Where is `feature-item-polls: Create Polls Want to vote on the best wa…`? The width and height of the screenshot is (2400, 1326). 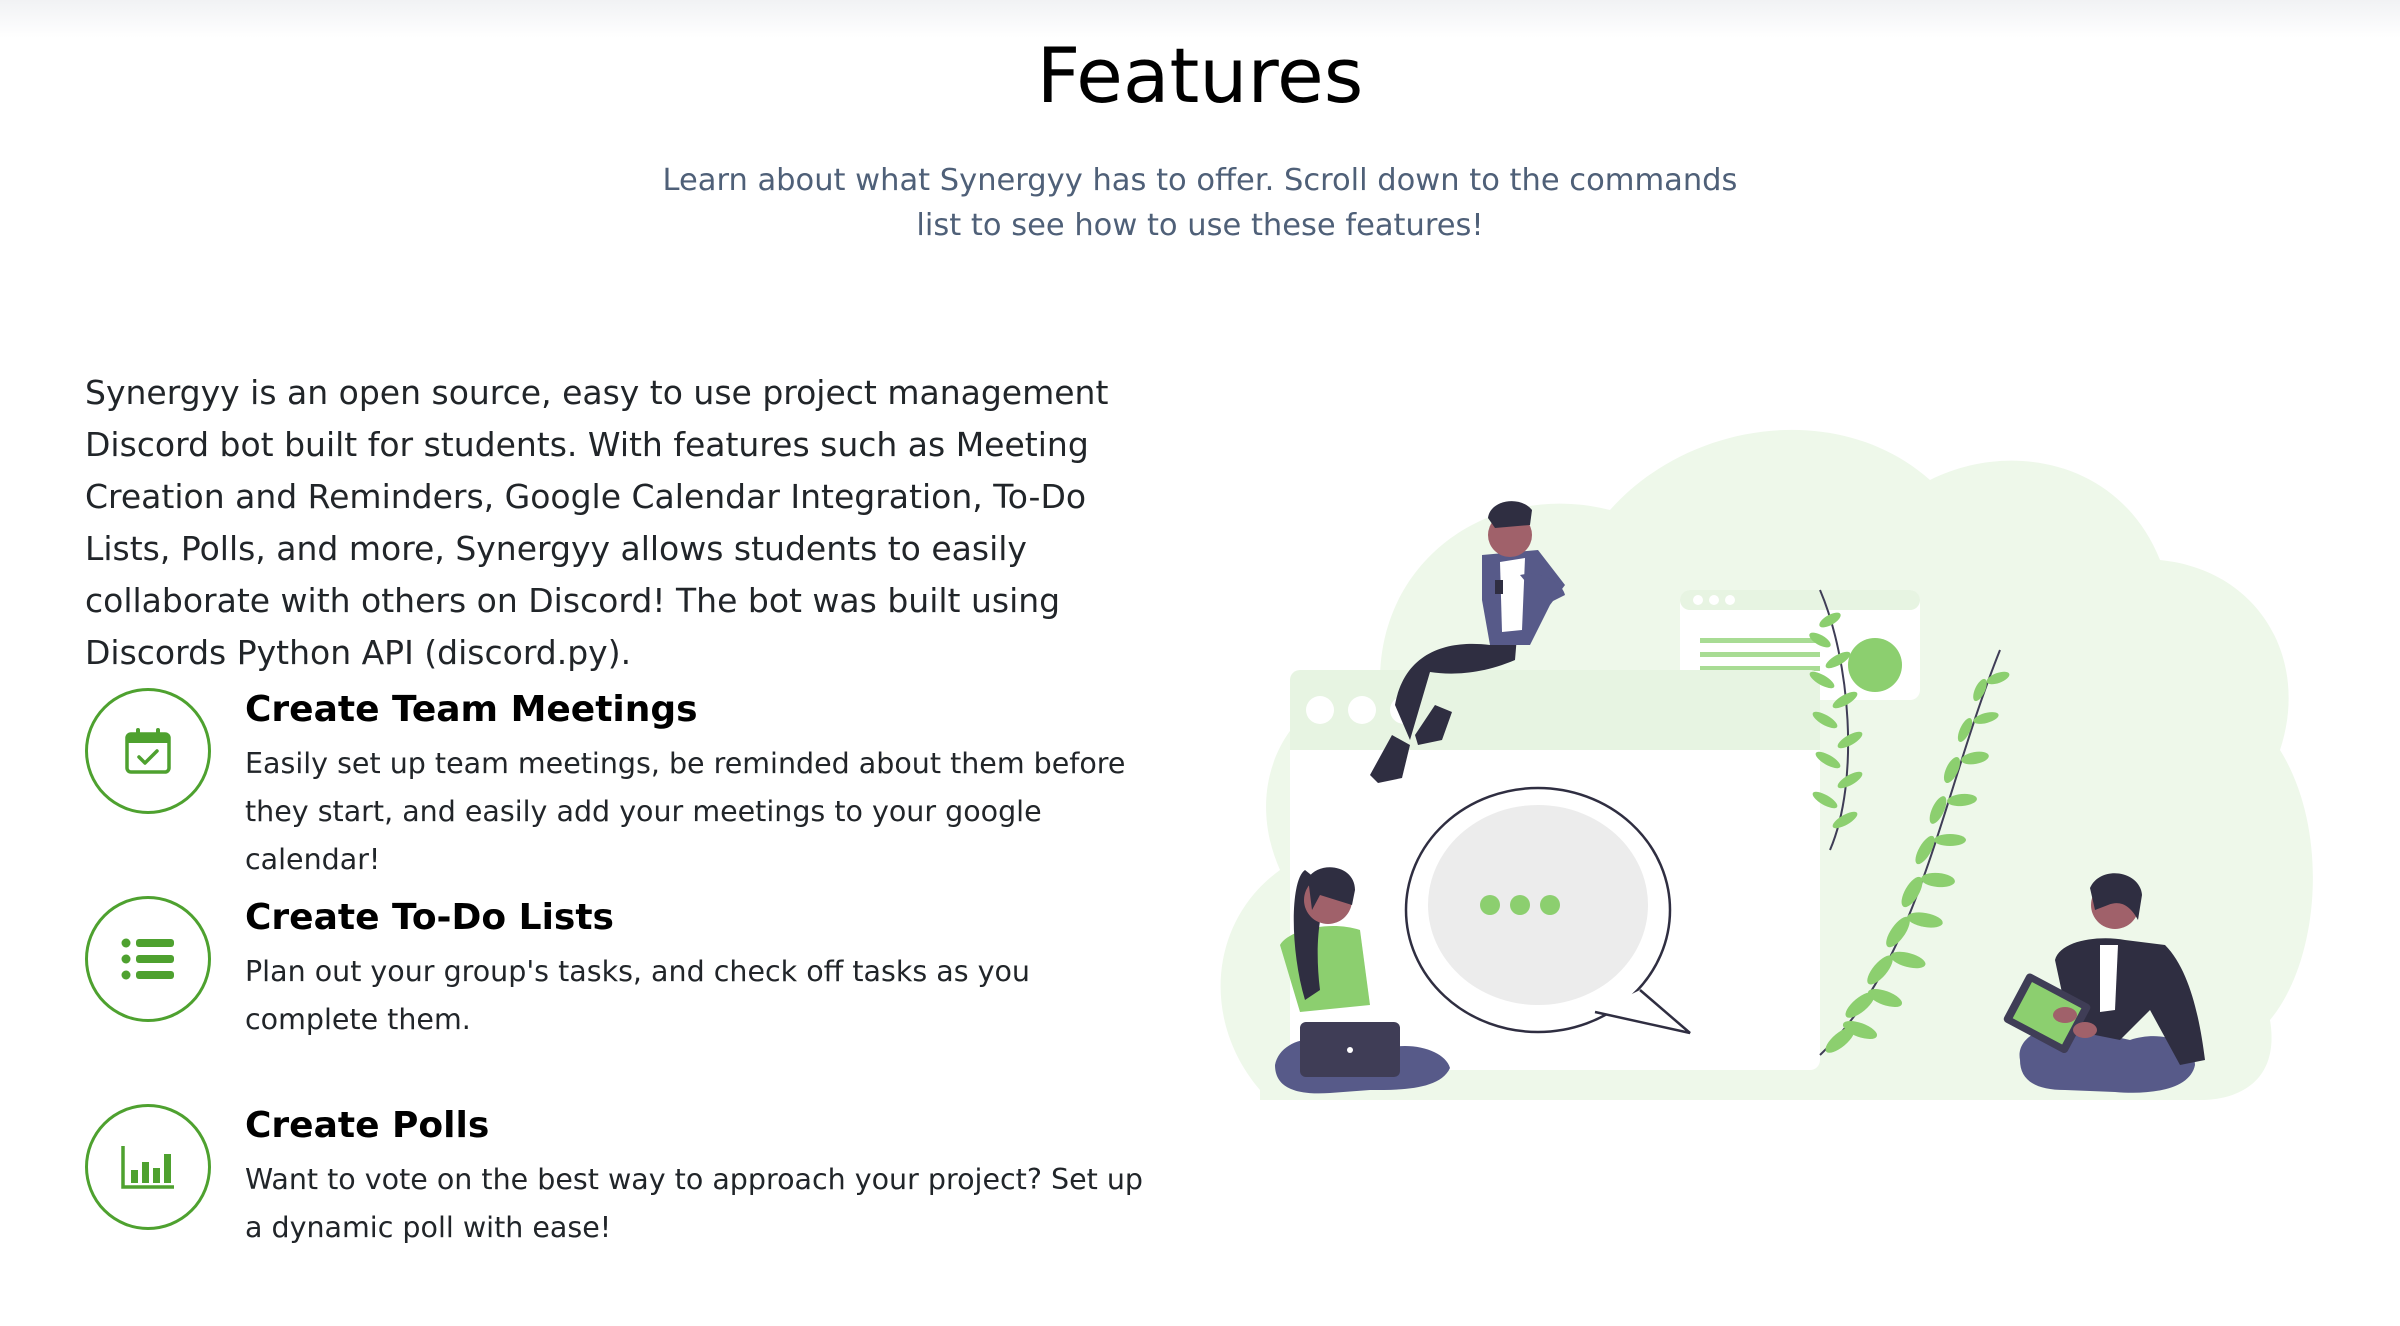 feature-item-polls: Create Polls Want to vote on the best wa… is located at coordinates (625, 1174).